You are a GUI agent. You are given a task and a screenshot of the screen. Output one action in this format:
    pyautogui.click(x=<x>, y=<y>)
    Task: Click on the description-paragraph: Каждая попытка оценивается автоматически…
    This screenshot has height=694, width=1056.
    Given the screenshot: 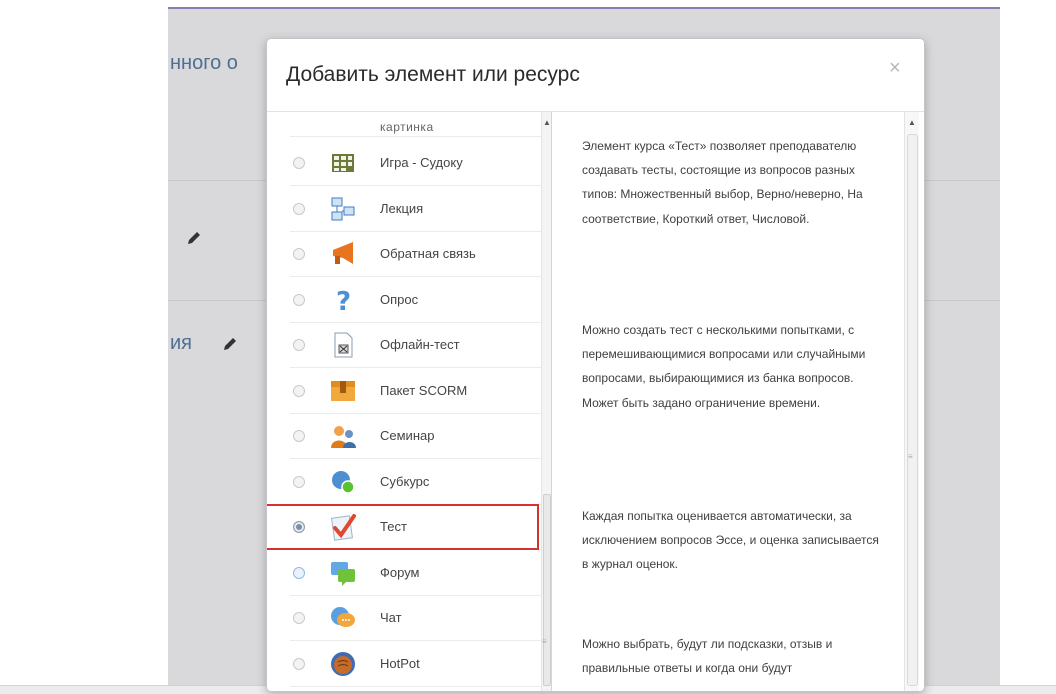 What is the action you would take?
    pyautogui.click(x=730, y=540)
    